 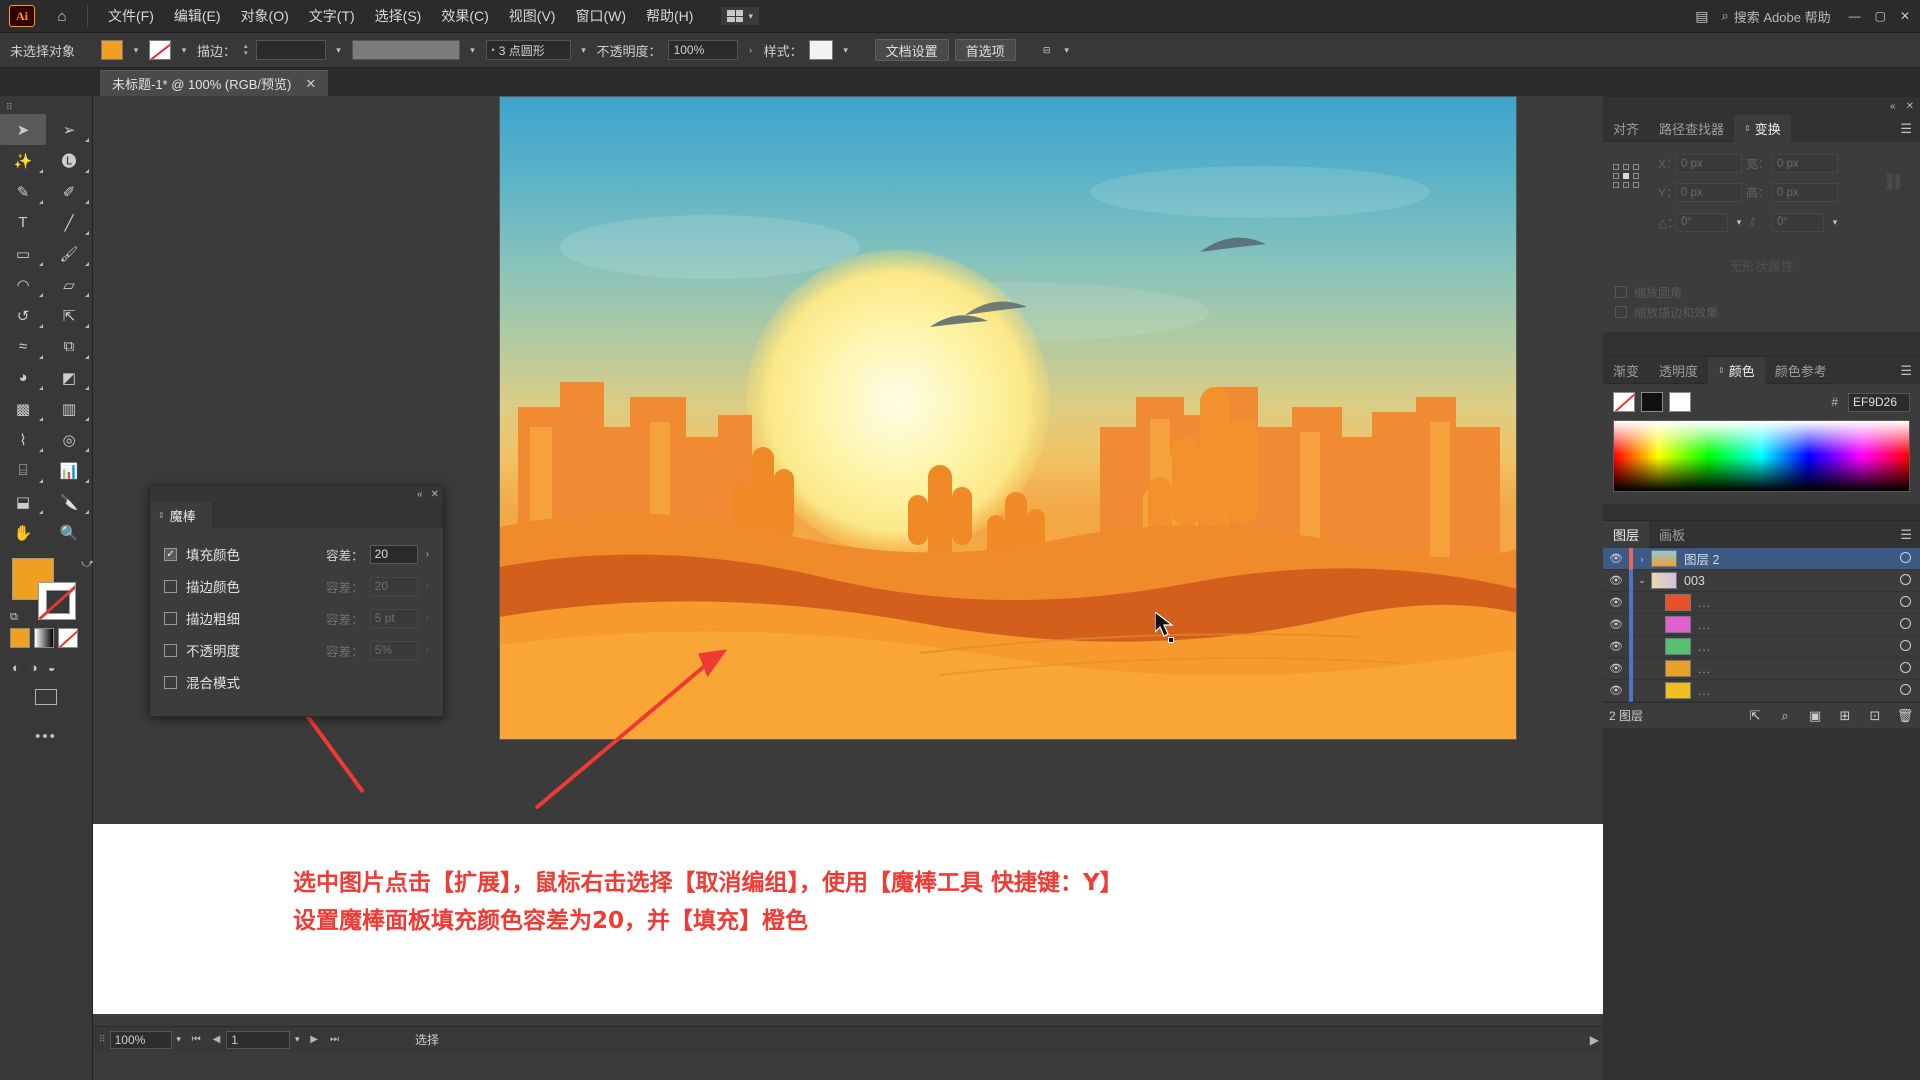 I want to click on none-button, so click(x=68, y=638).